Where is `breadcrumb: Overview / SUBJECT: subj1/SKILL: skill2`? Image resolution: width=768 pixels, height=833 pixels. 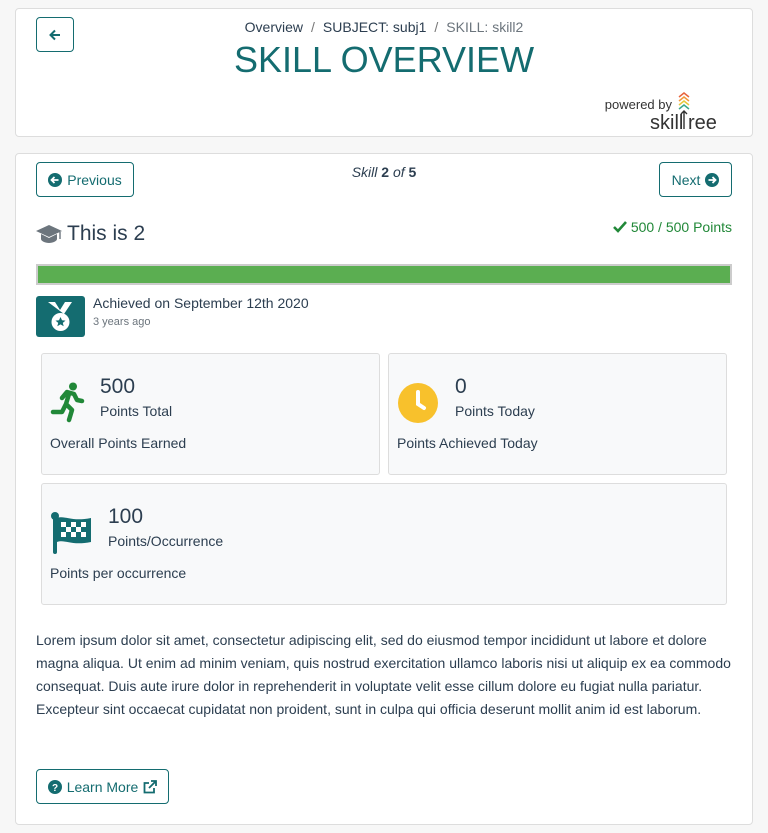
breadcrumb: Overview / SUBJECT: subj1/SKILL: skill2 is located at coordinates (384, 27).